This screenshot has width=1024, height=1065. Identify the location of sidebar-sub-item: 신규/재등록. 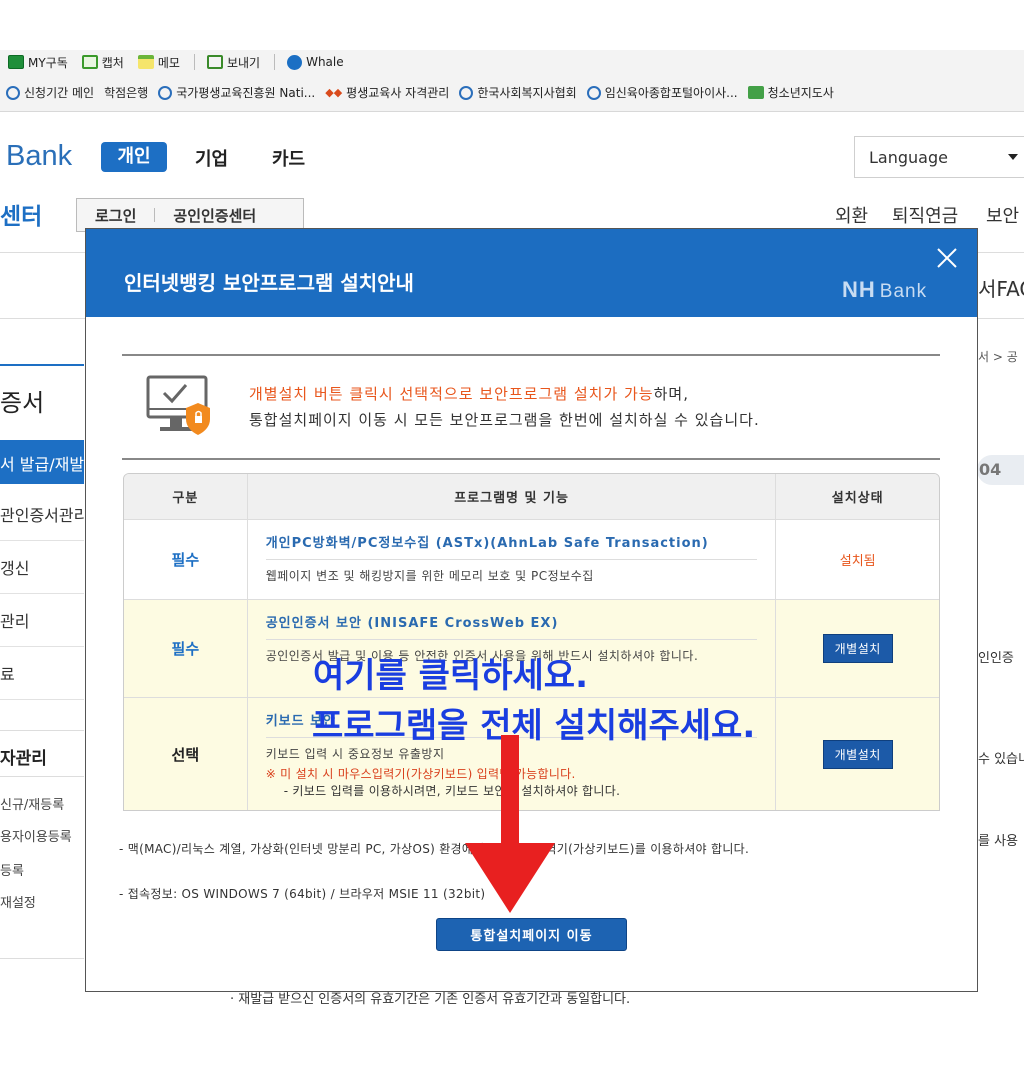
(42, 803).